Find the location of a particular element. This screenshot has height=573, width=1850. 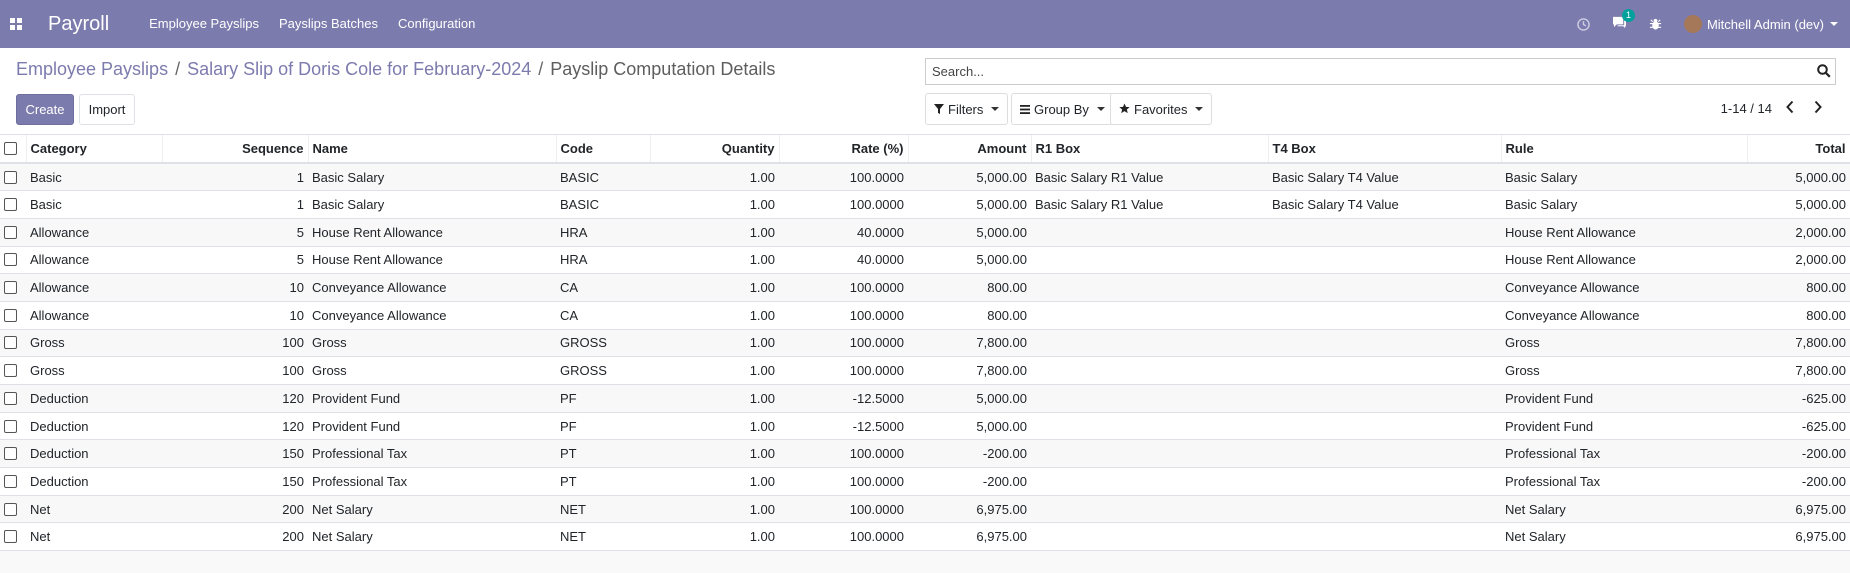

cell-sequence: 5 is located at coordinates (235, 232).